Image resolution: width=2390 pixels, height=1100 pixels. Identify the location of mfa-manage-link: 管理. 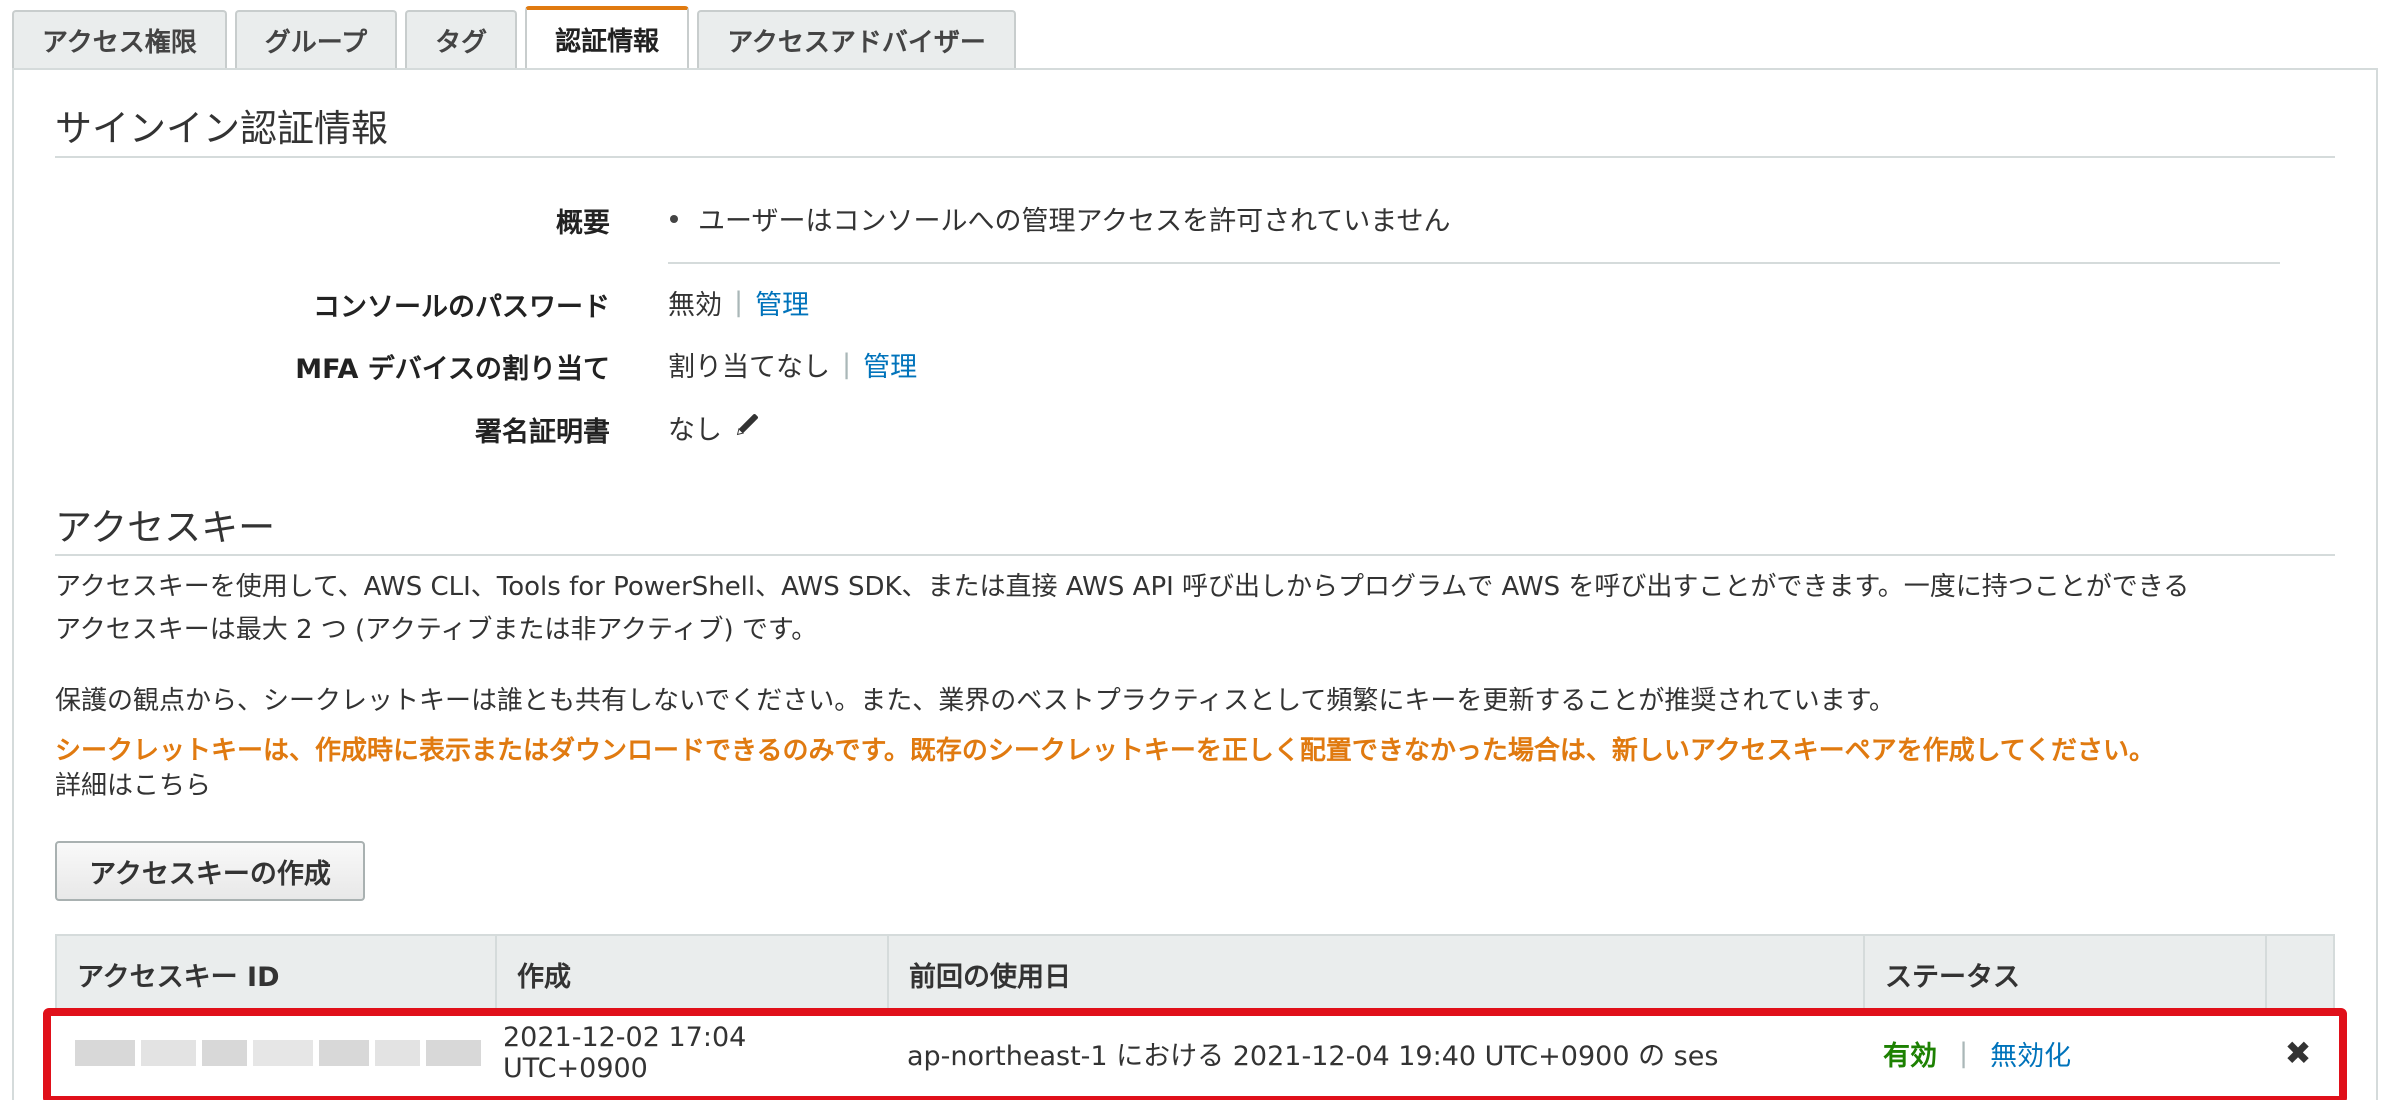
(890, 364).